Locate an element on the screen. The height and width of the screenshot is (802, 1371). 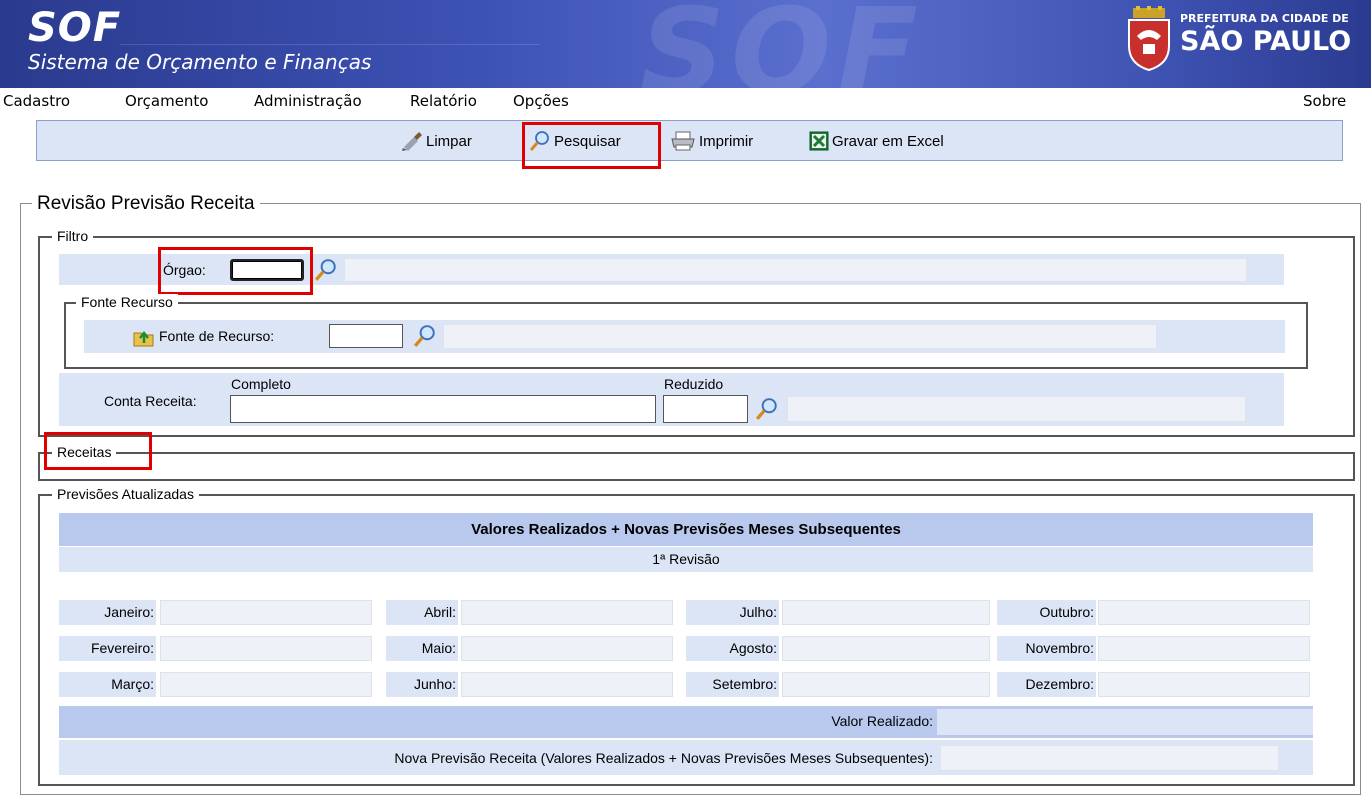
menu-item-administracao: Administração is located at coordinates (308, 101).